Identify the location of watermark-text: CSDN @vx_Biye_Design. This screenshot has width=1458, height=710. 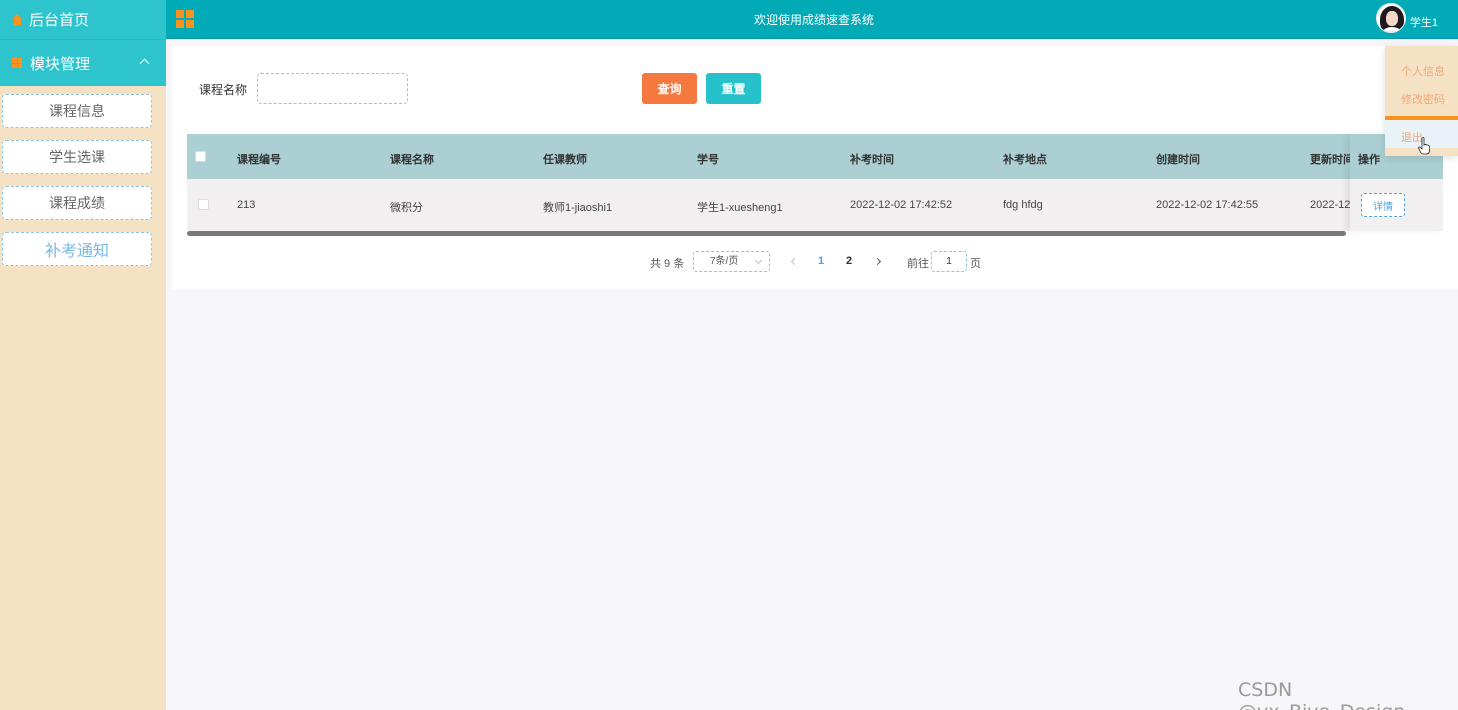
(1321, 694).